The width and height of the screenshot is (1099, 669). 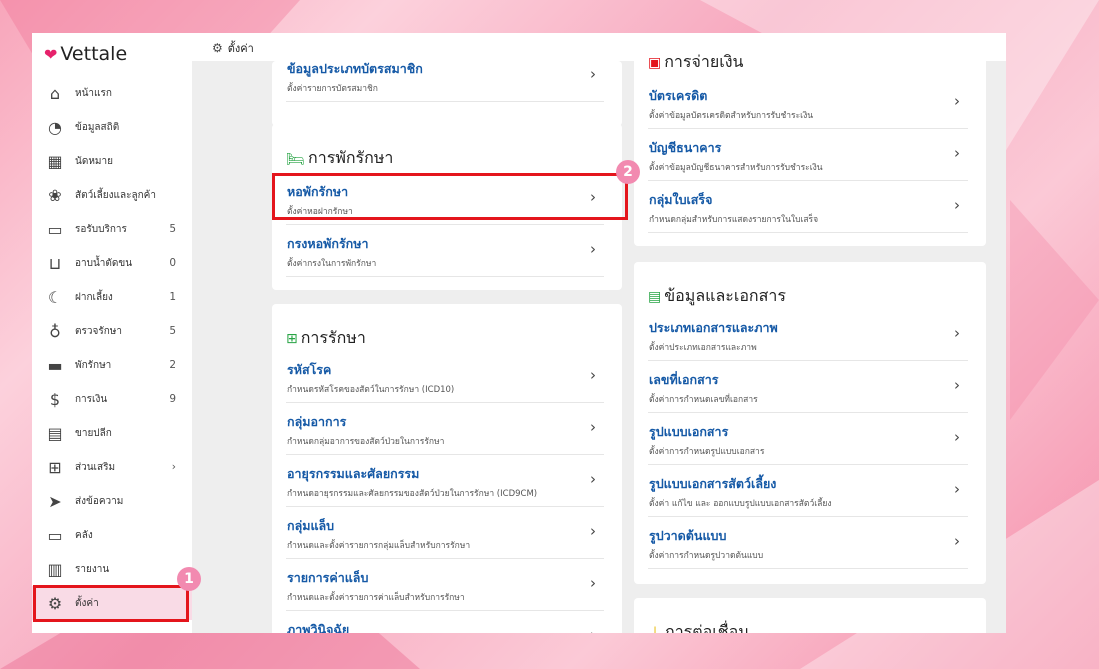 What do you see at coordinates (98, 331) in the screenshot?
I see `sidebar-item-label: ตรวจรักษา` at bounding box center [98, 331].